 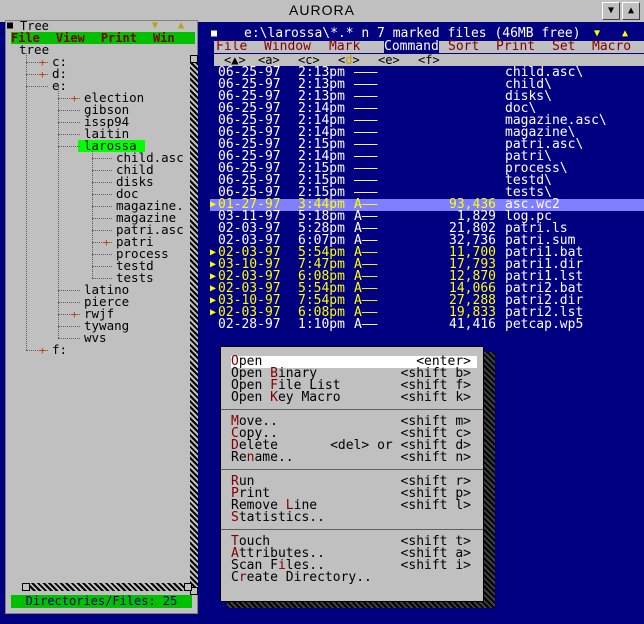 I want to click on system-menu-icon: ■, so click(x=10, y=25).